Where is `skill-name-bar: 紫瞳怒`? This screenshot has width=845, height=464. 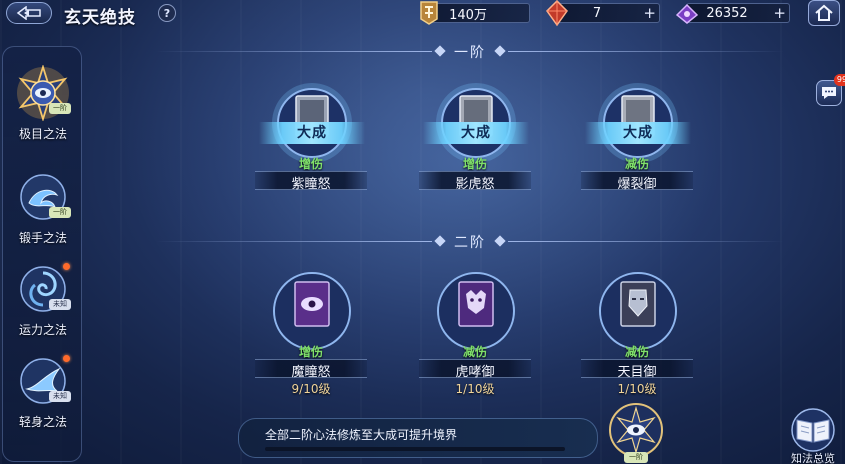 skill-name-bar: 紫瞳怒 is located at coordinates (311, 181).